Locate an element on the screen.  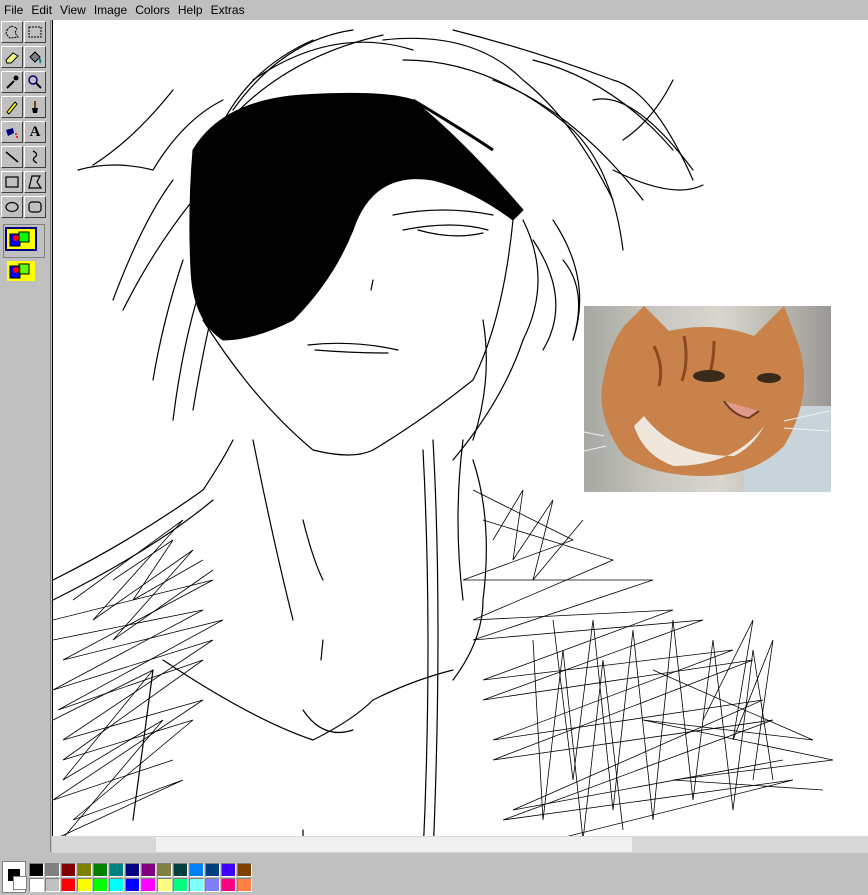
rounded-rect-icon is located at coordinates (35, 207).